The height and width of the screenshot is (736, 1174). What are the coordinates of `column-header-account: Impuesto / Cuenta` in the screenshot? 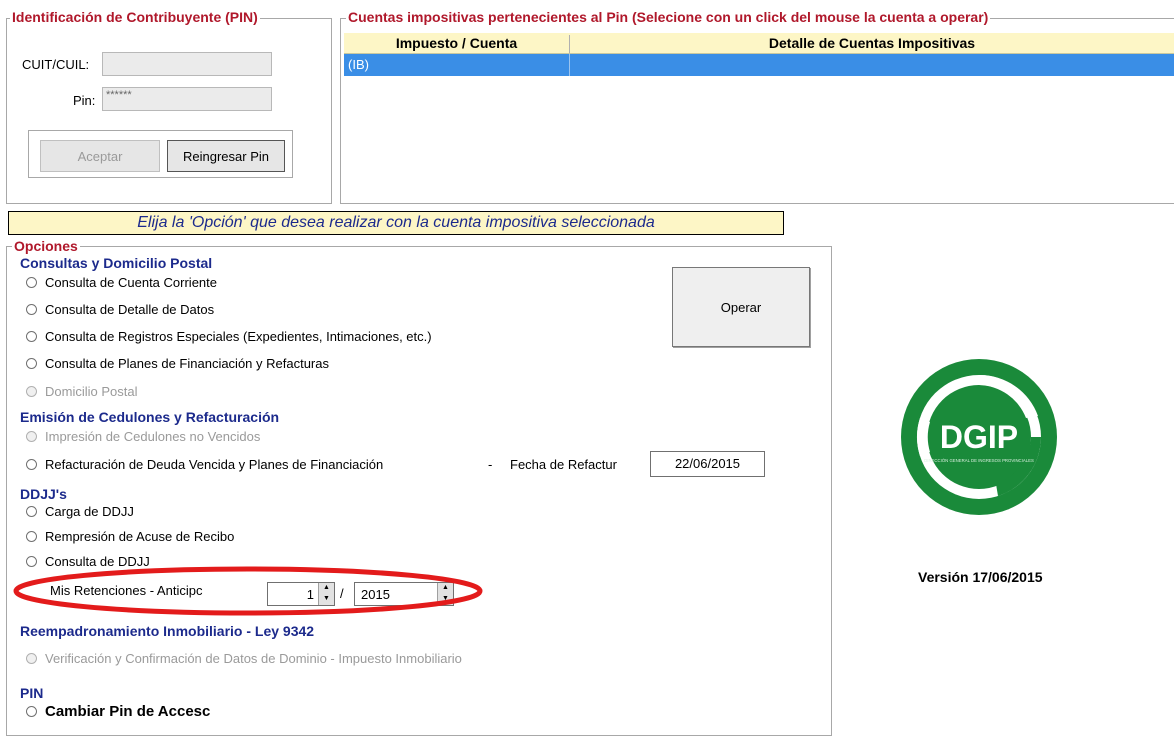 It's located at (457, 44).